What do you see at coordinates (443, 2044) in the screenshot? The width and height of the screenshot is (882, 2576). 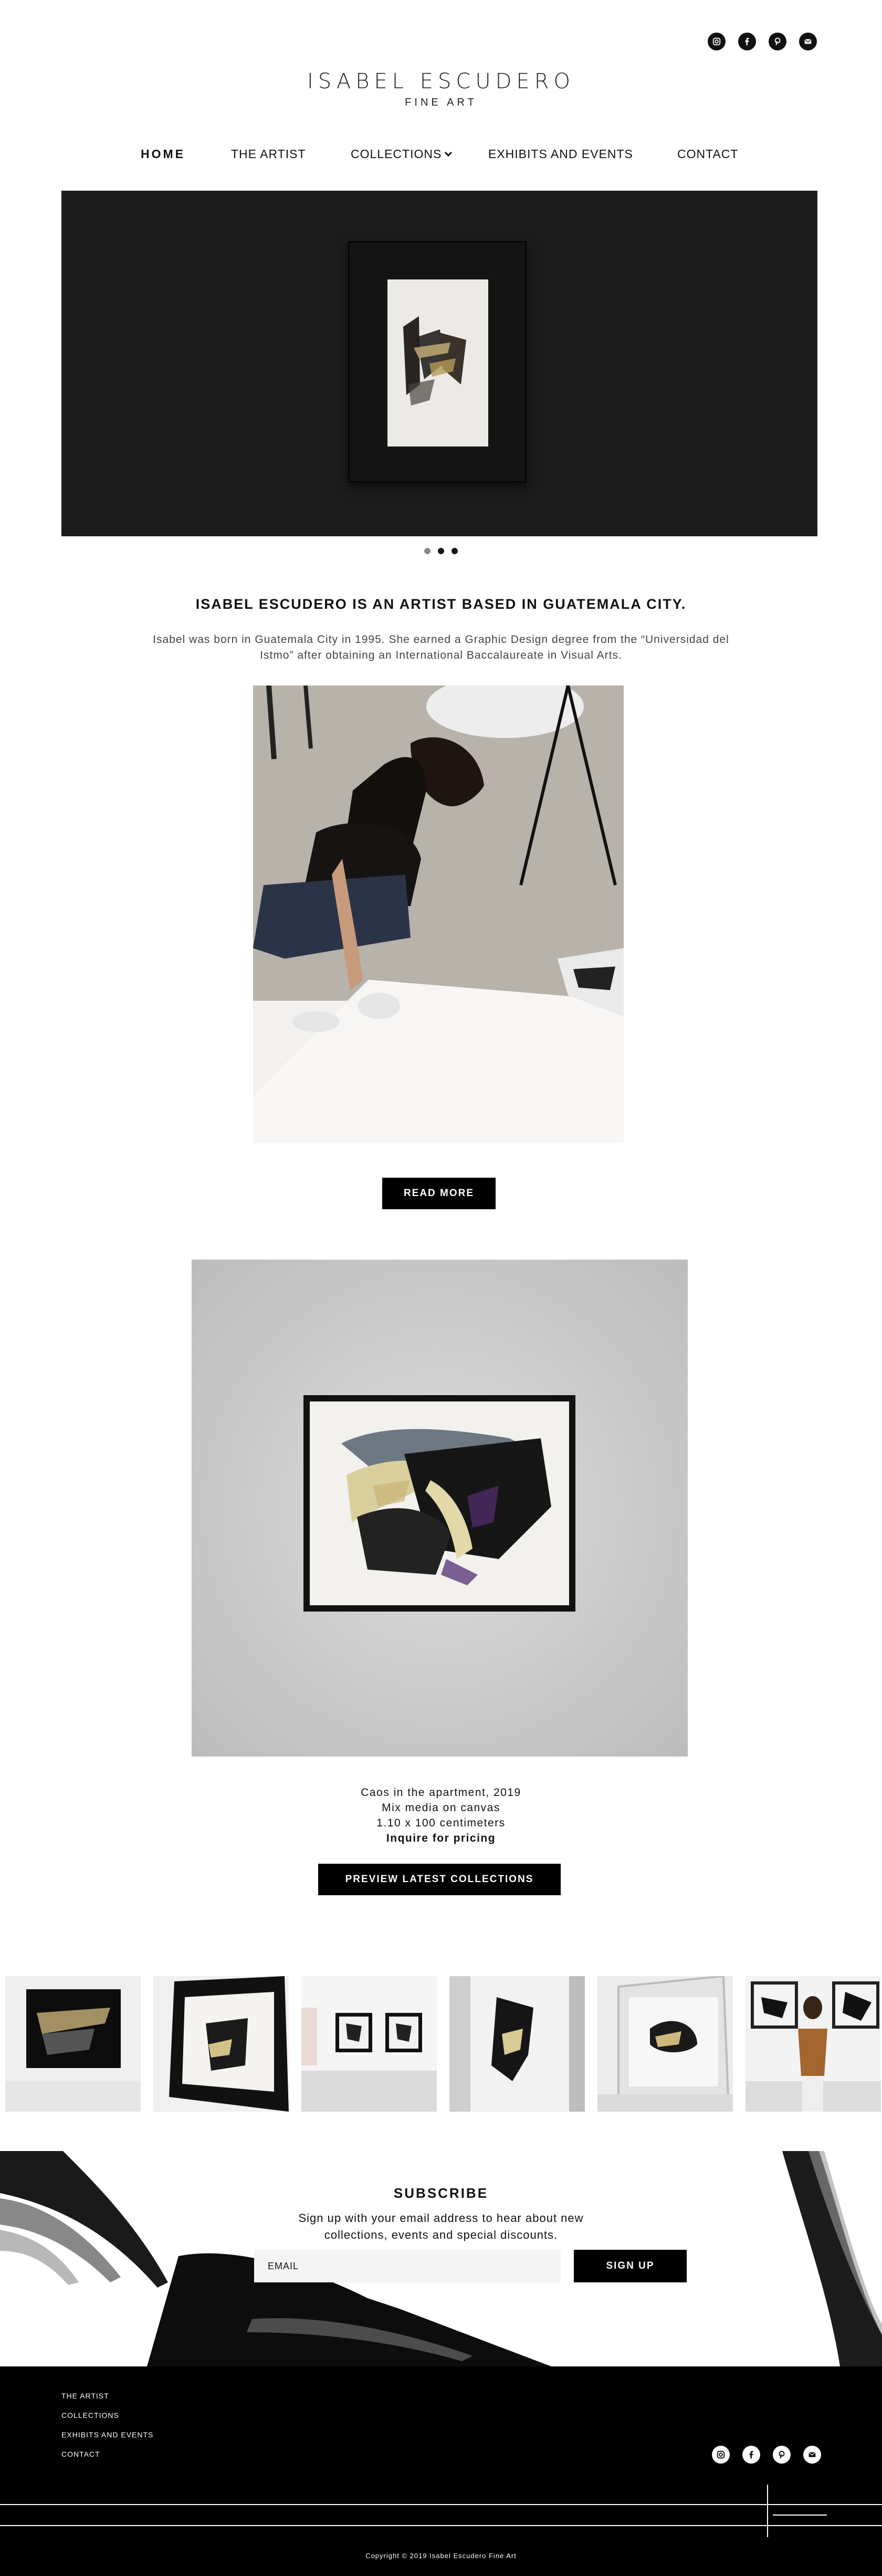 I see `gallery-strip` at bounding box center [443, 2044].